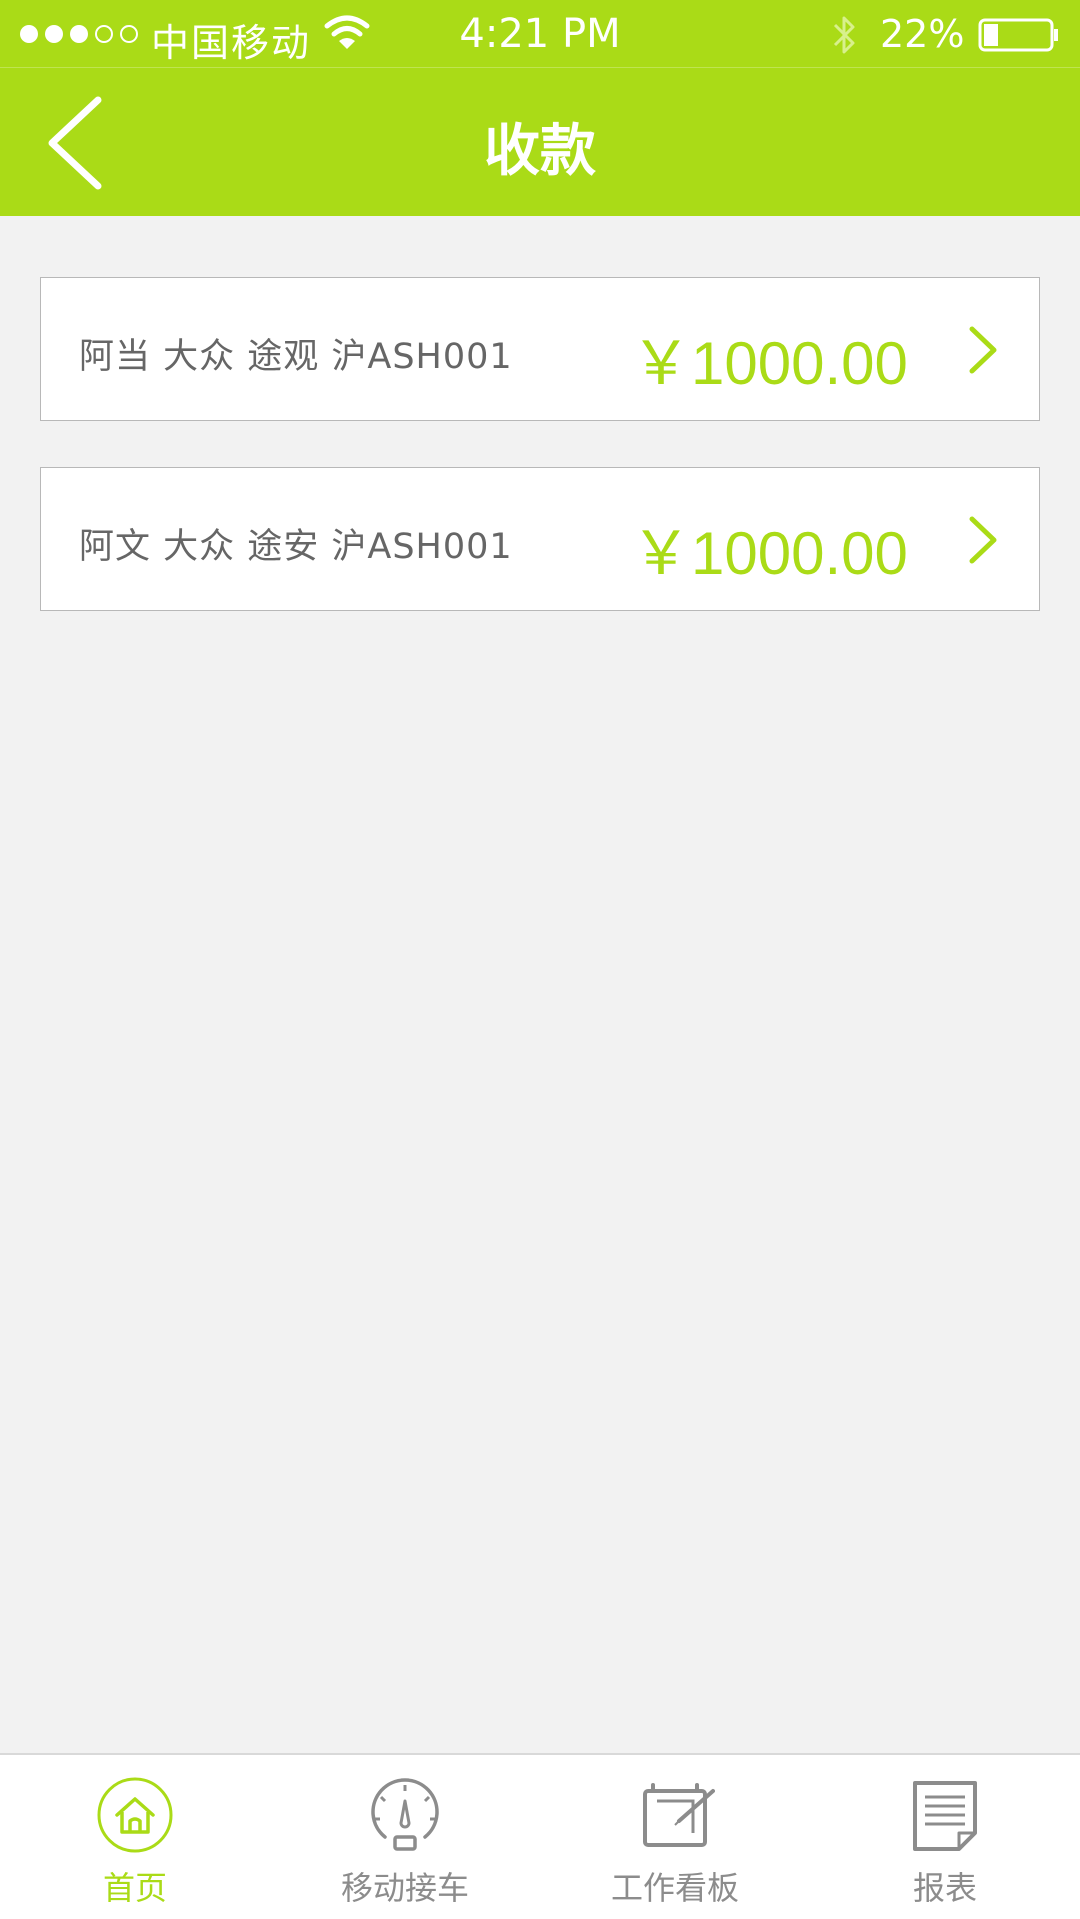 Image resolution: width=1080 pixels, height=1919 pixels. What do you see at coordinates (945, 1816) in the screenshot?
I see `report-icon` at bounding box center [945, 1816].